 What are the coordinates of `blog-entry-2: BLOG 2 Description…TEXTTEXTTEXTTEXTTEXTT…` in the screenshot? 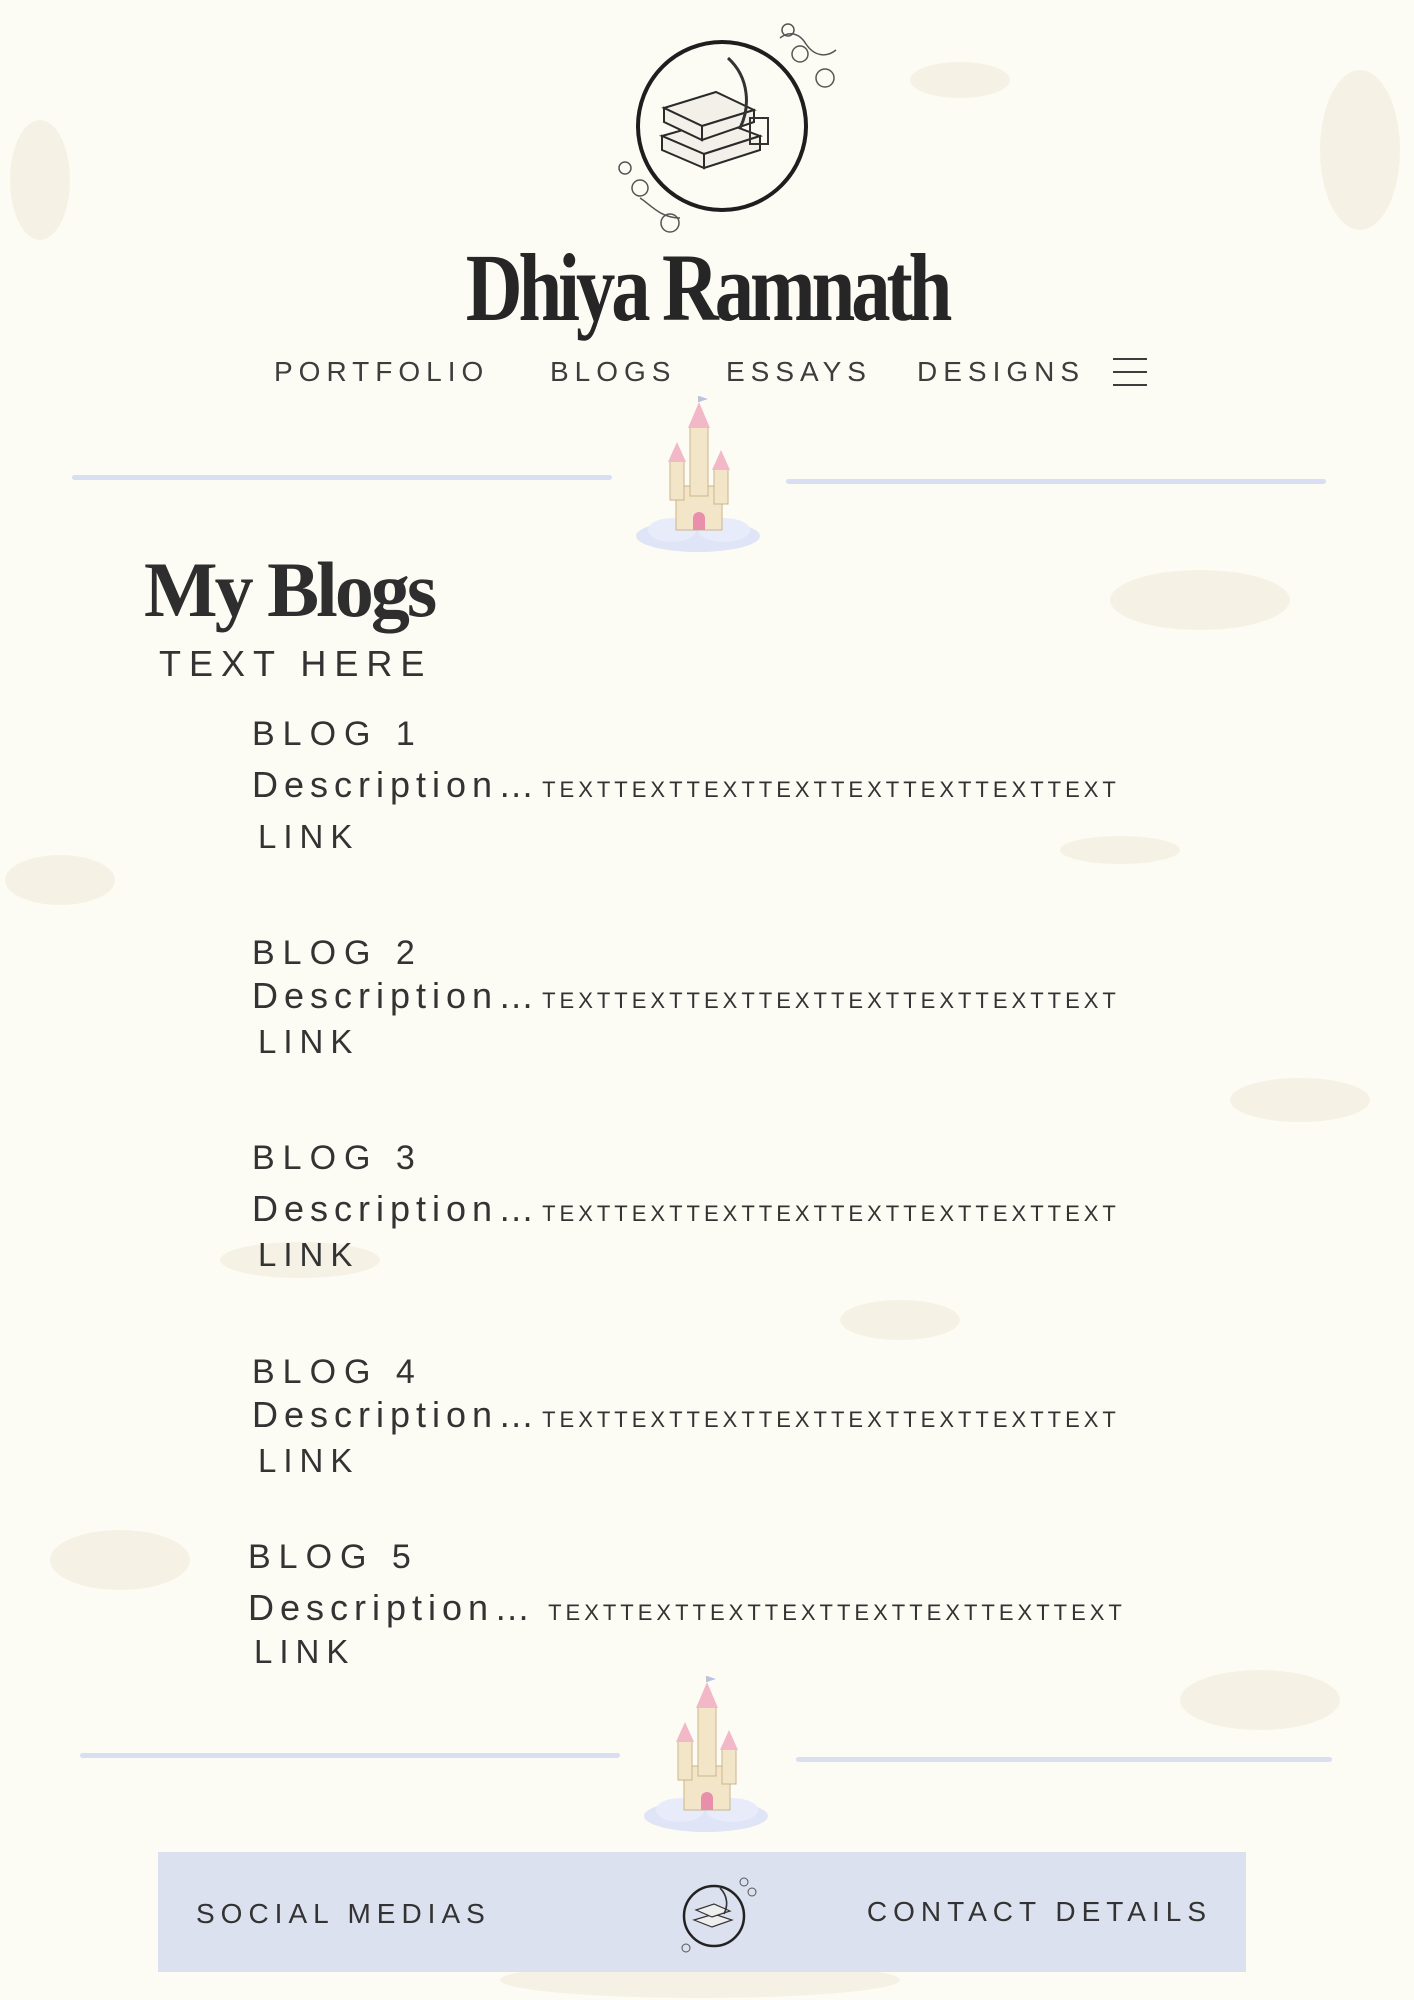 It's located at (686, 997).